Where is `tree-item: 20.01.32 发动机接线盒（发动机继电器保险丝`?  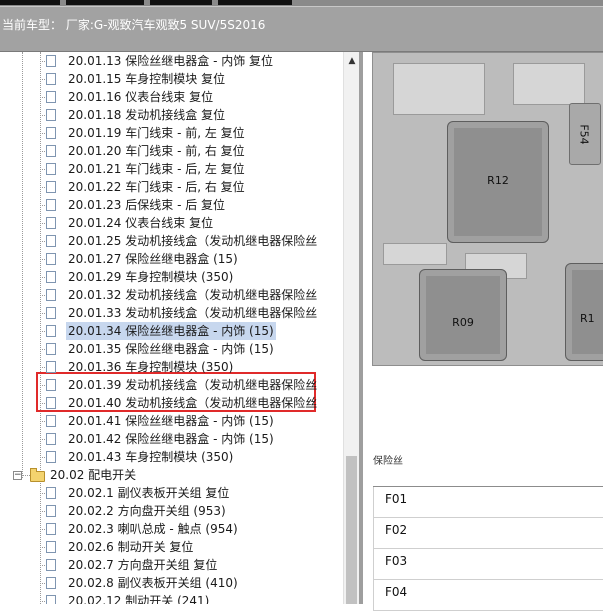
tree-item: 20.01.32 发动机接线盒（发动机继电器保险丝 is located at coordinates (182, 295).